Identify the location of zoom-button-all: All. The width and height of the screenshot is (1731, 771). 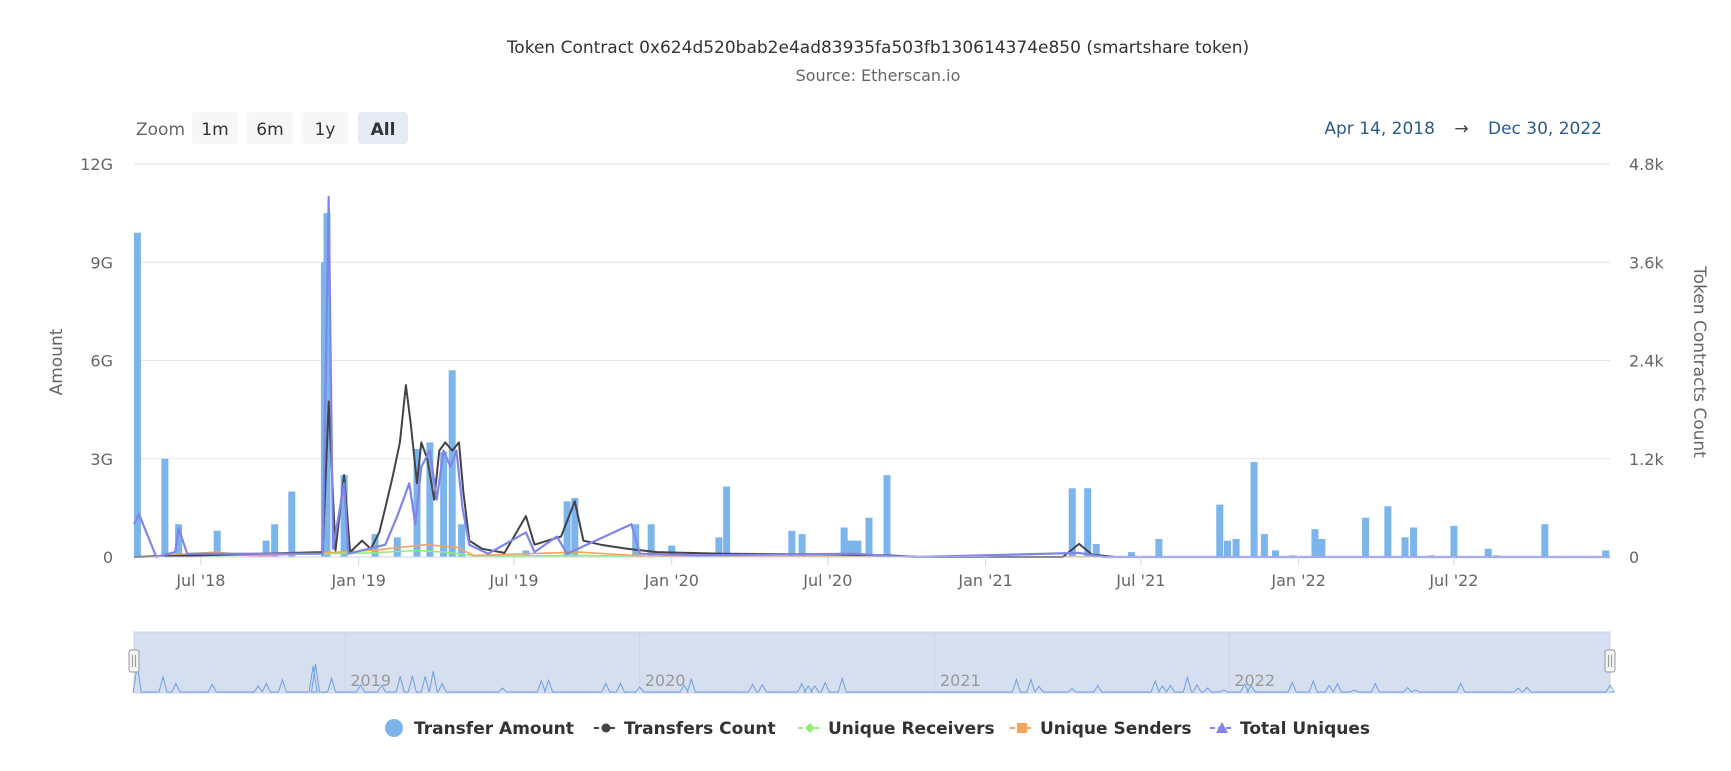
(383, 128).